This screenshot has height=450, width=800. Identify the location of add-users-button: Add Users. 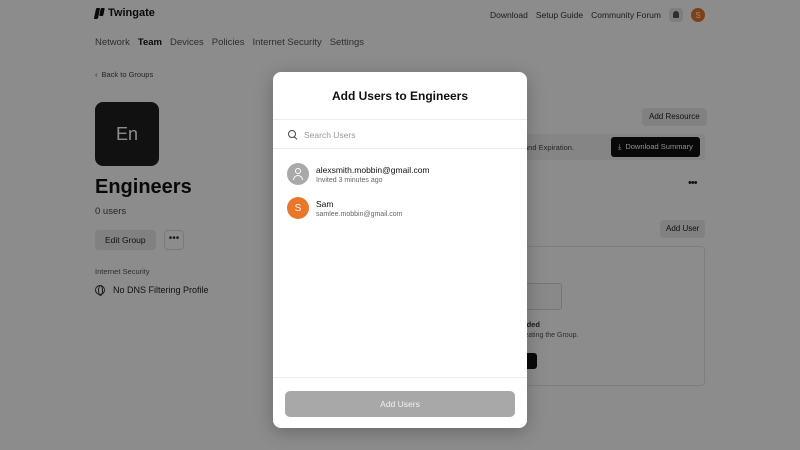
(400, 404).